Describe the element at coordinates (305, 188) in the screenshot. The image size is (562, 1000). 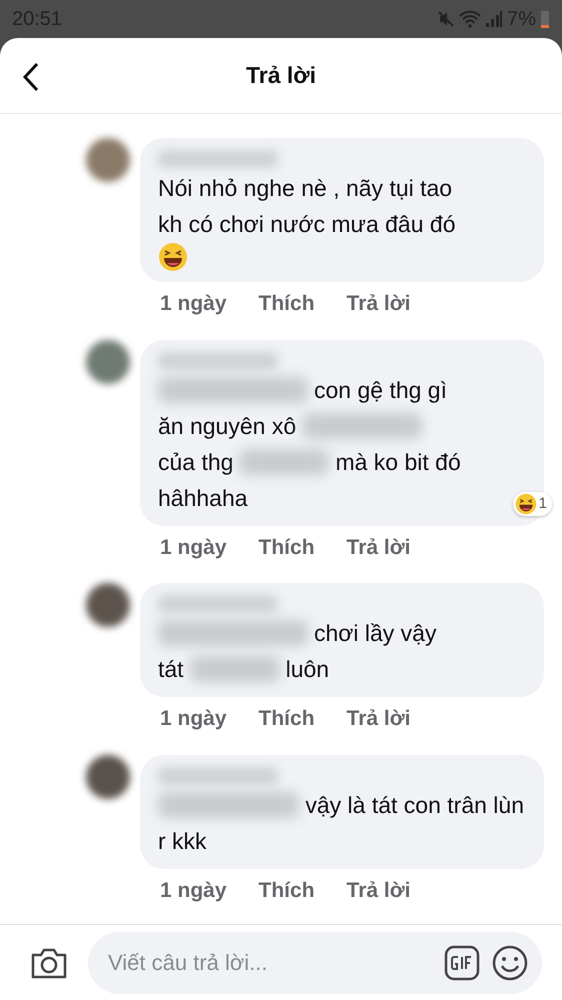
I see `comment-text: Nói nhỏ nghe nè , nãy tụi tao` at that location.